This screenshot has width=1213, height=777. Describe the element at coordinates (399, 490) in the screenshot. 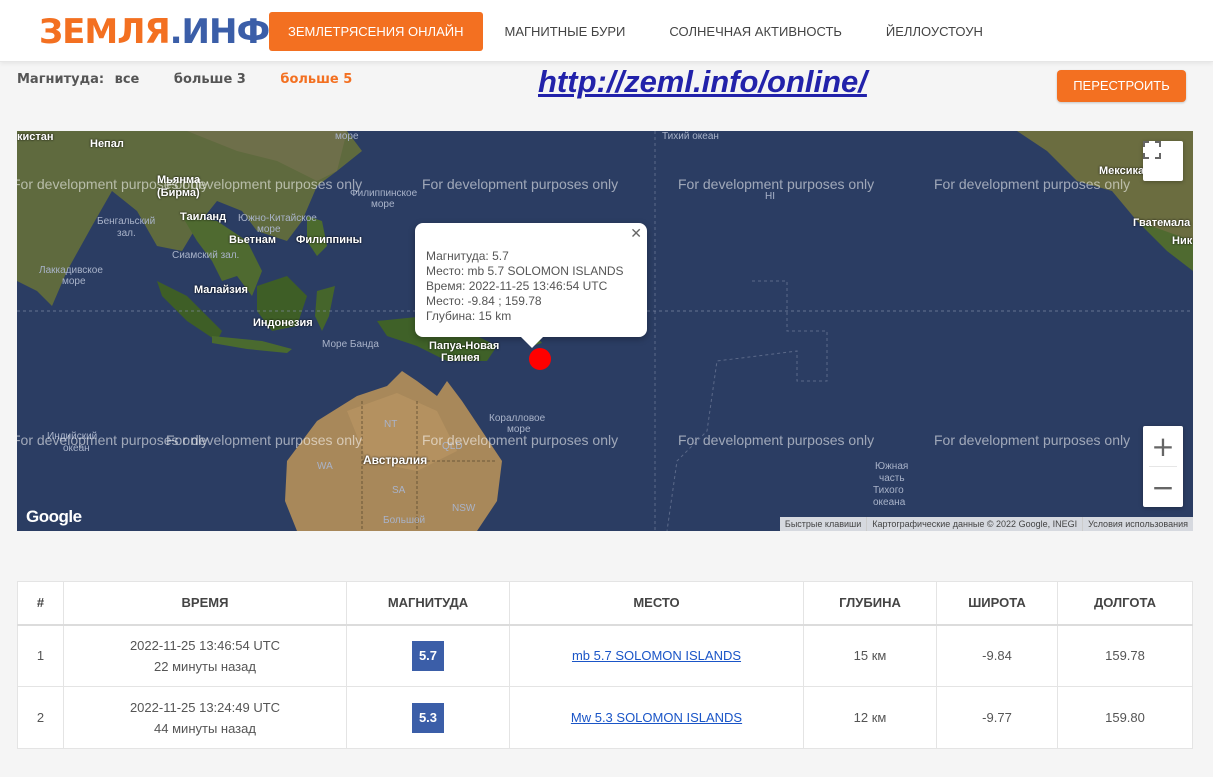

I see `map-label-sa: SA` at that location.